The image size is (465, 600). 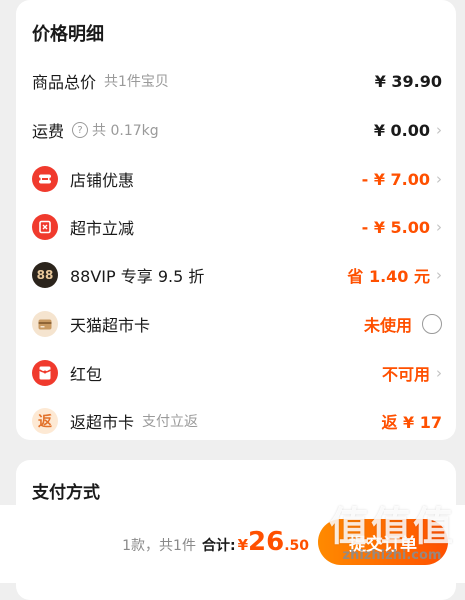 What do you see at coordinates (45, 373) in the screenshot?
I see `red-packet-icon` at bounding box center [45, 373].